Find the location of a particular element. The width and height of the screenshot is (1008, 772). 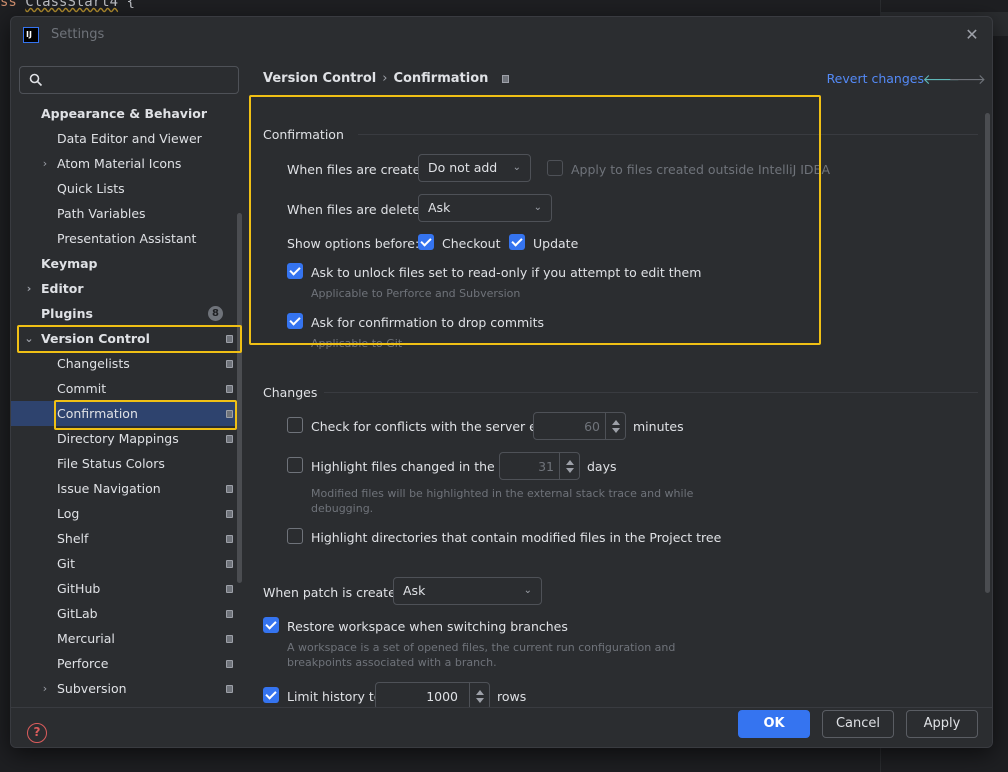

dialog-titlebar: IJ Settings ✕ is located at coordinates (501, 35).